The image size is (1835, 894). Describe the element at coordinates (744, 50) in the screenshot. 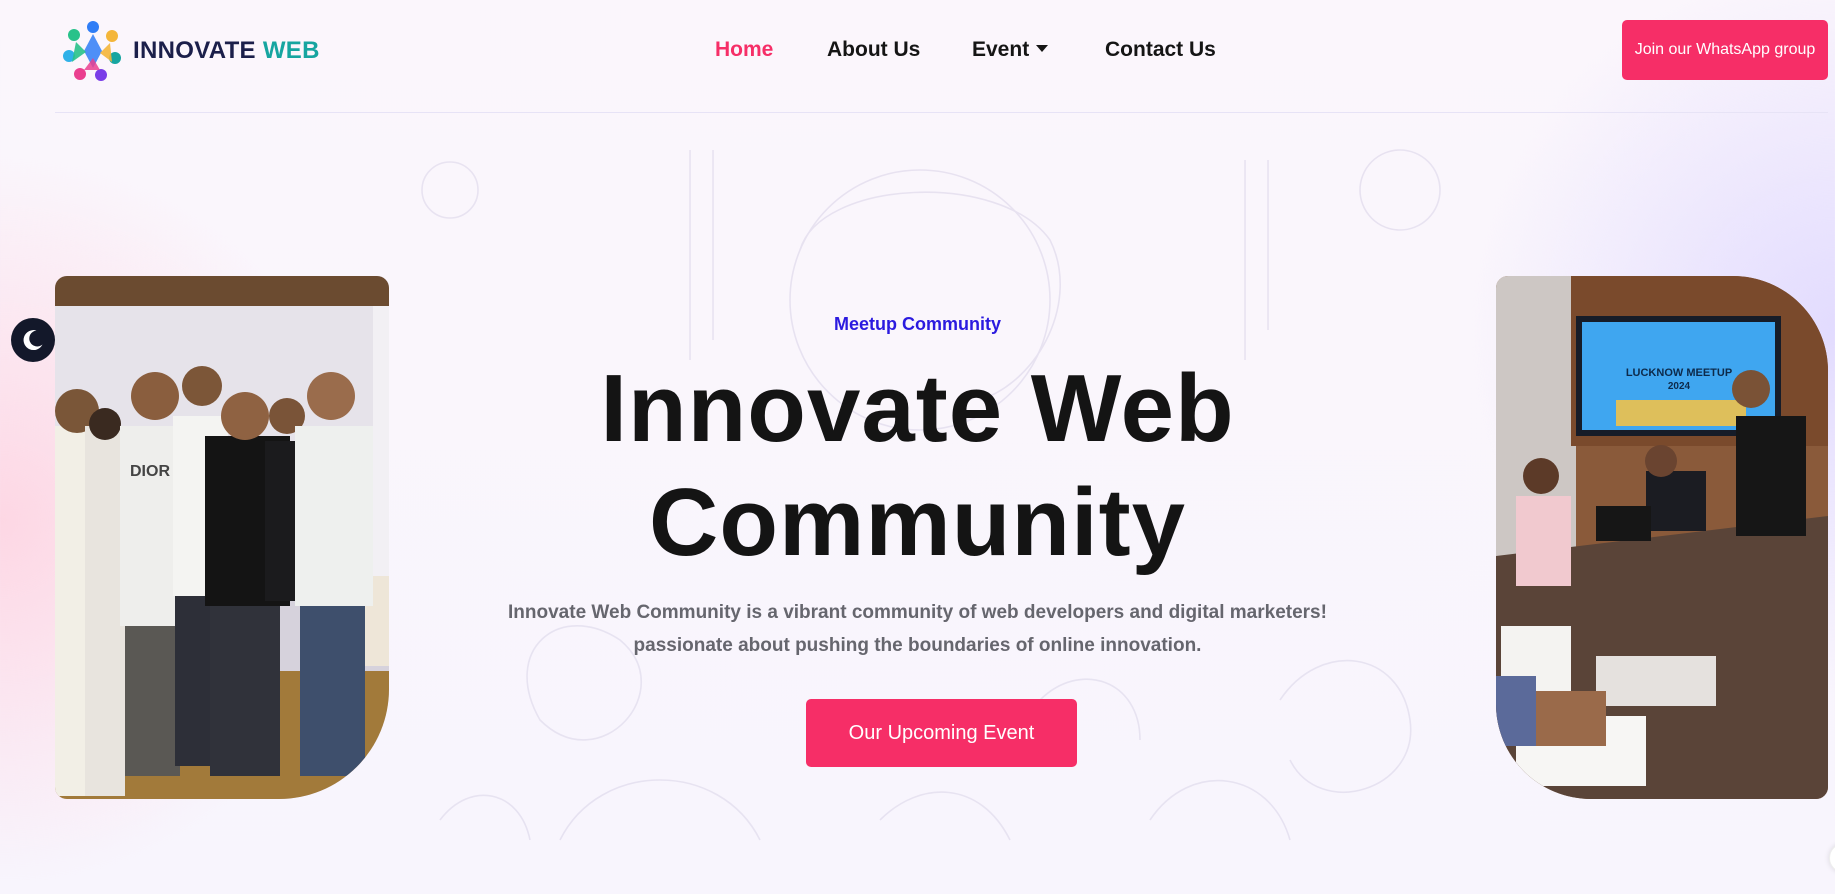

I see `nav-home: Home` at that location.